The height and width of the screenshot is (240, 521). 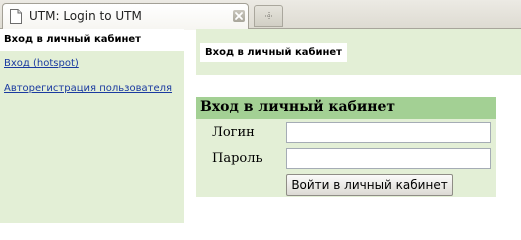 I want to click on password-label: Пароль, so click(x=237, y=158).